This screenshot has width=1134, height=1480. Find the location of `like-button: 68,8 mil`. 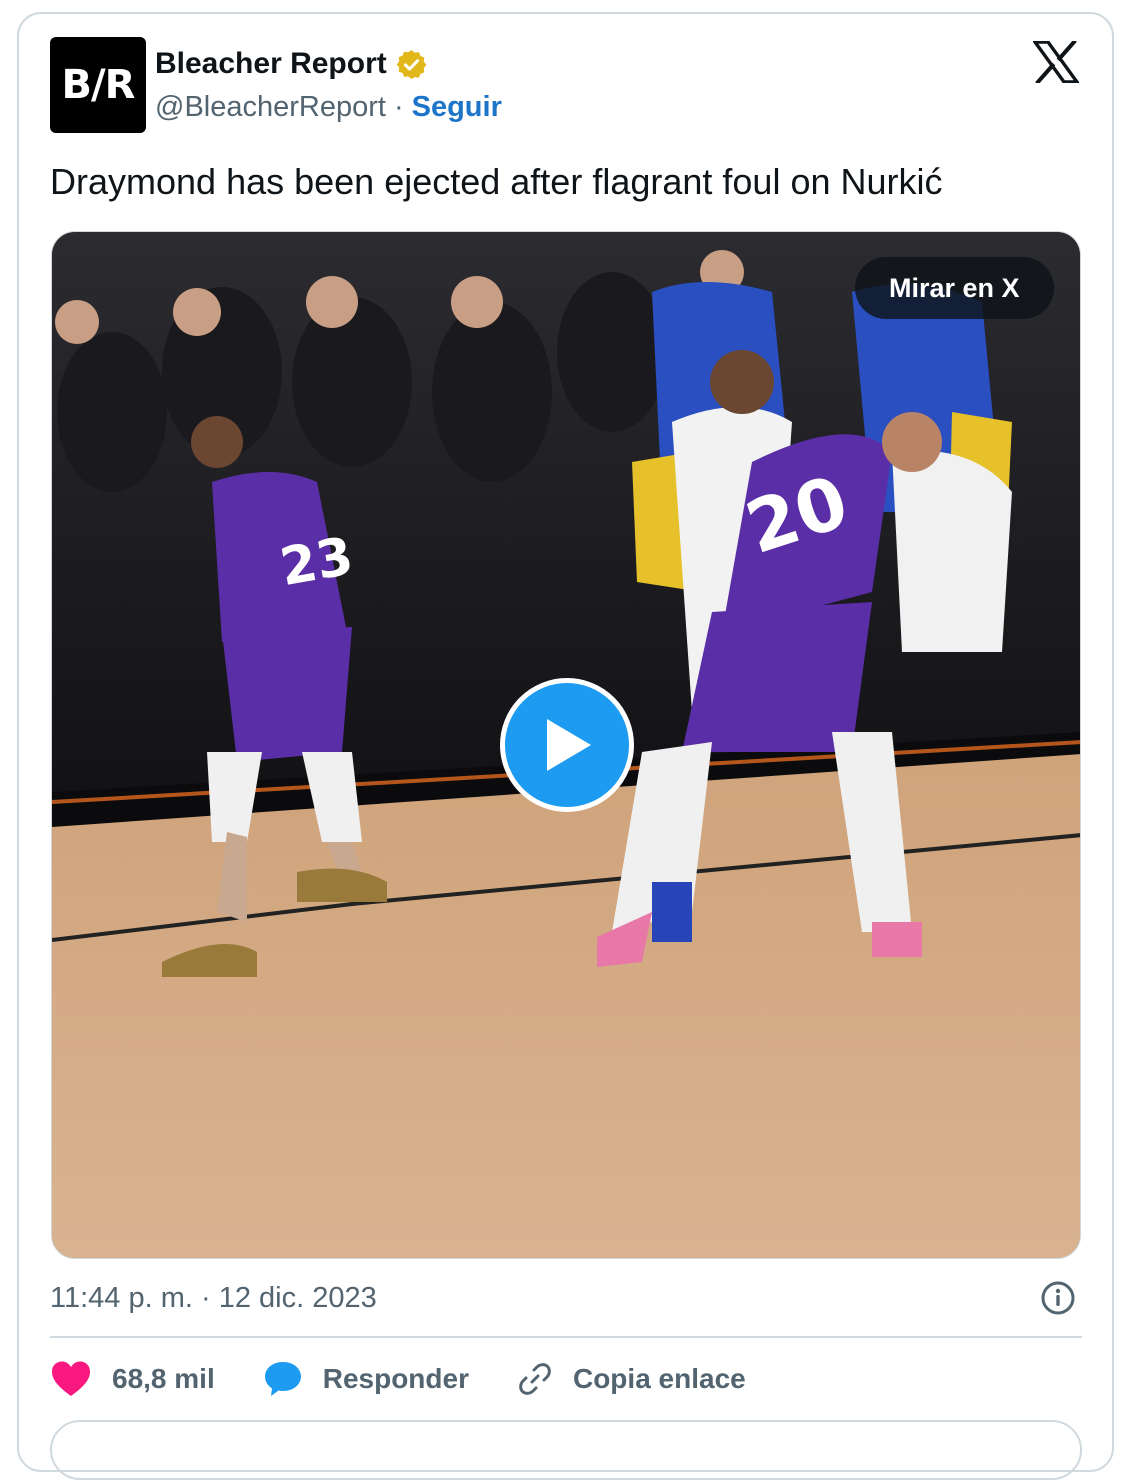

like-button: 68,8 mil is located at coordinates (132, 1379).